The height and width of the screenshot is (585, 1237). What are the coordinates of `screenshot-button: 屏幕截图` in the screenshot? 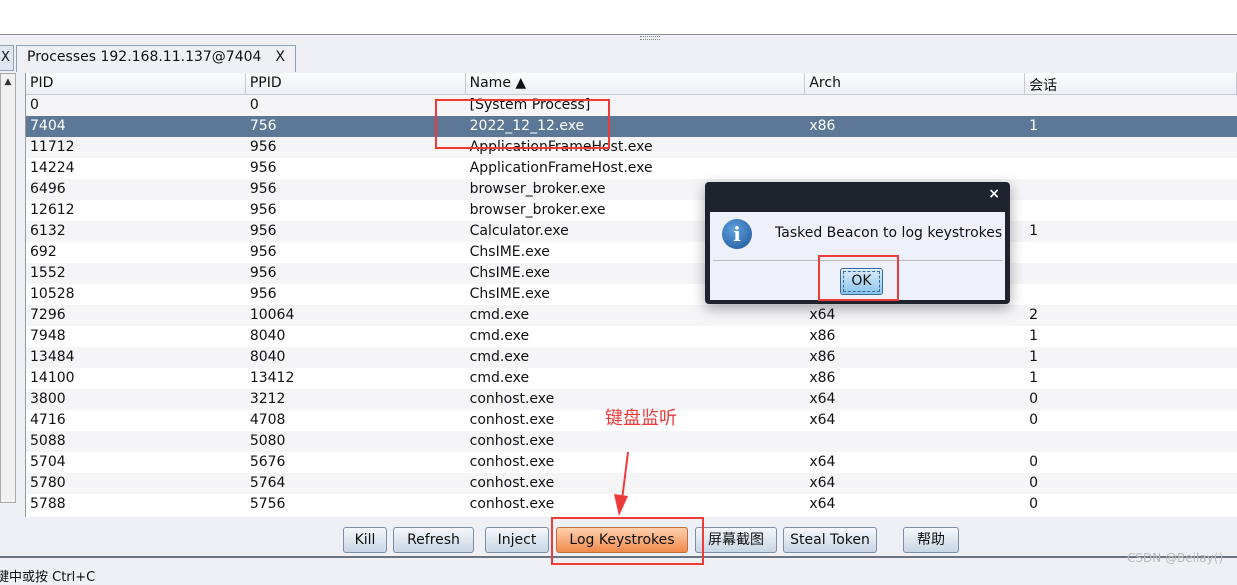 It's located at (736, 540).